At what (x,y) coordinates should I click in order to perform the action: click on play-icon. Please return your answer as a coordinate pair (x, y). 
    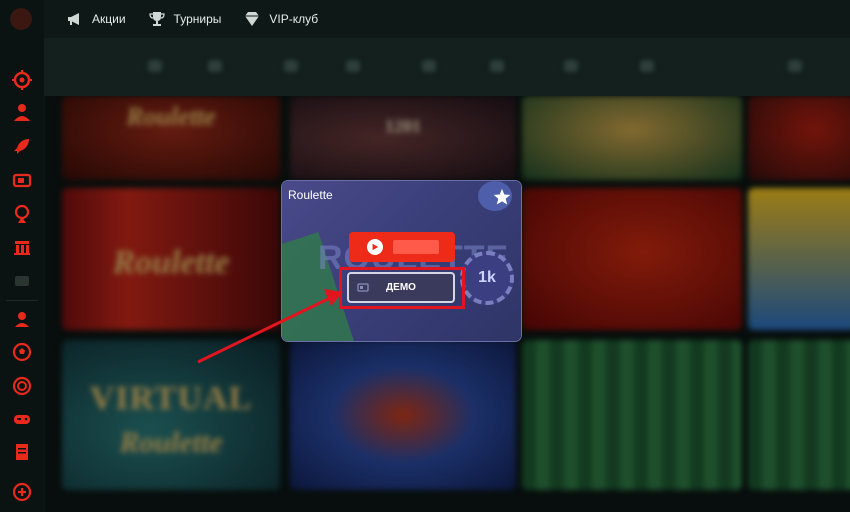
    Looking at the image, I should click on (375, 247).